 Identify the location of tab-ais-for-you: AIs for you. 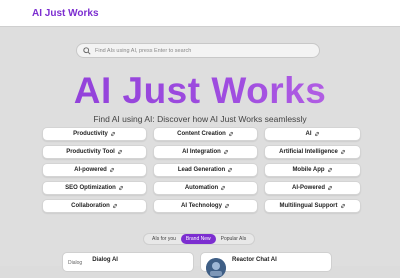
(164, 239).